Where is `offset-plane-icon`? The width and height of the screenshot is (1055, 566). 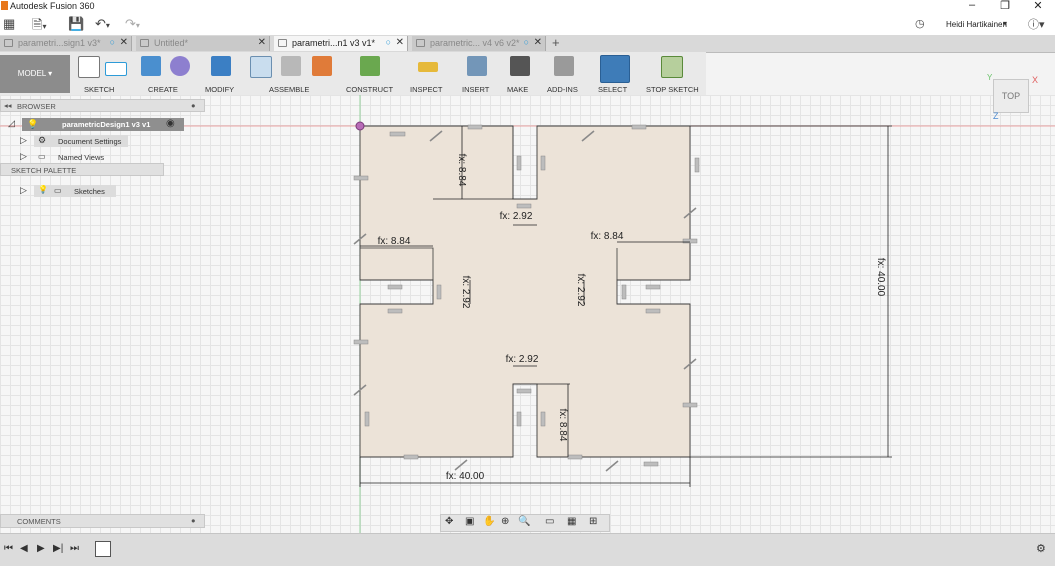 offset-plane-icon is located at coordinates (370, 66).